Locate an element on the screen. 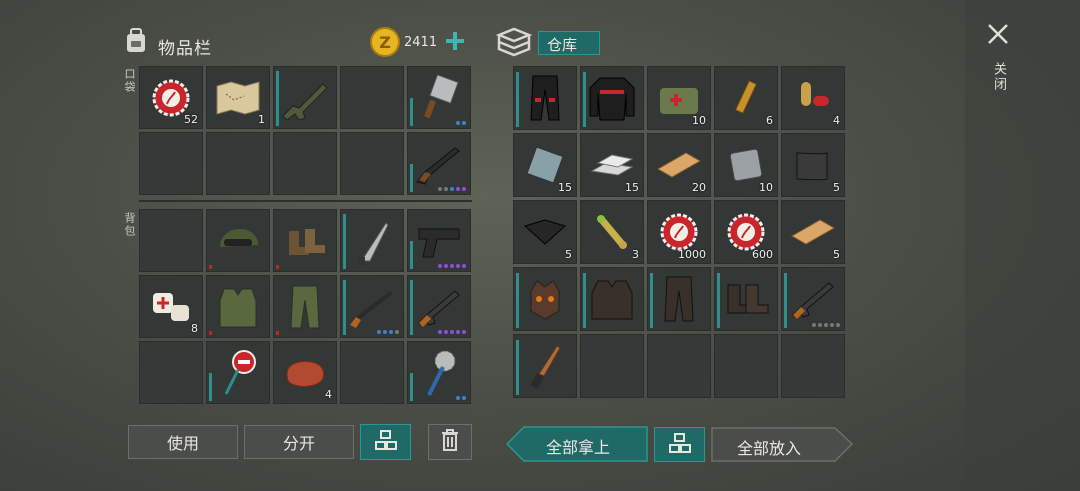 This screenshot has width=1080, height=491. storage-item-slot: 1000 is located at coordinates (679, 232).